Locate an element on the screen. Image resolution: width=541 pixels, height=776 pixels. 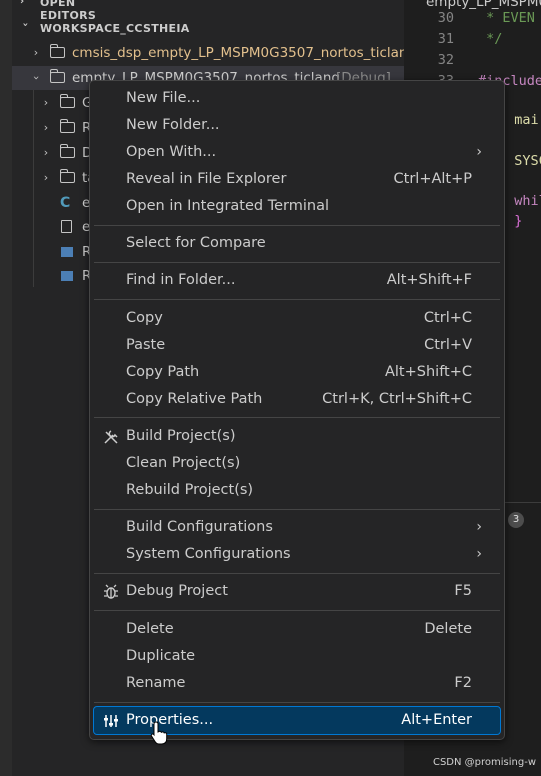
watermark: CSDN @promising-w is located at coordinates (484, 762).